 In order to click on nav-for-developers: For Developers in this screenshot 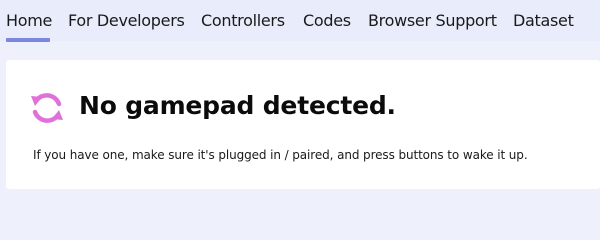, I will do `click(126, 21)`.